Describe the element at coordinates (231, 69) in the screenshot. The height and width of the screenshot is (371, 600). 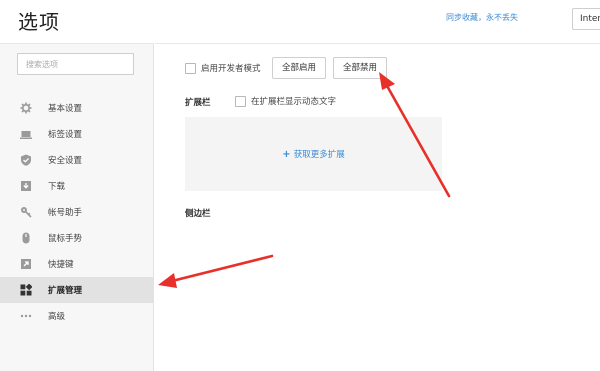
I see `dev-mode-label: 启用开发者模式` at that location.